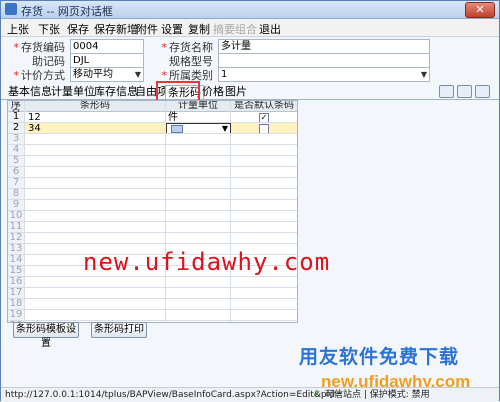 The image size is (500, 402). I want to click on spec-input, so click(324, 60).